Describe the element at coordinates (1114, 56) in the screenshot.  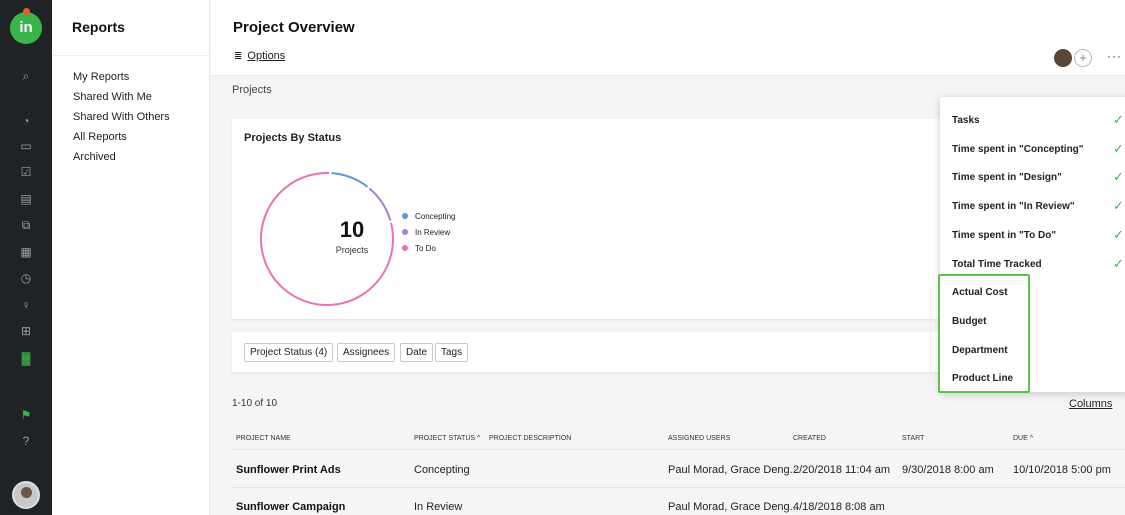
I see `more-menu-button: ···` at that location.